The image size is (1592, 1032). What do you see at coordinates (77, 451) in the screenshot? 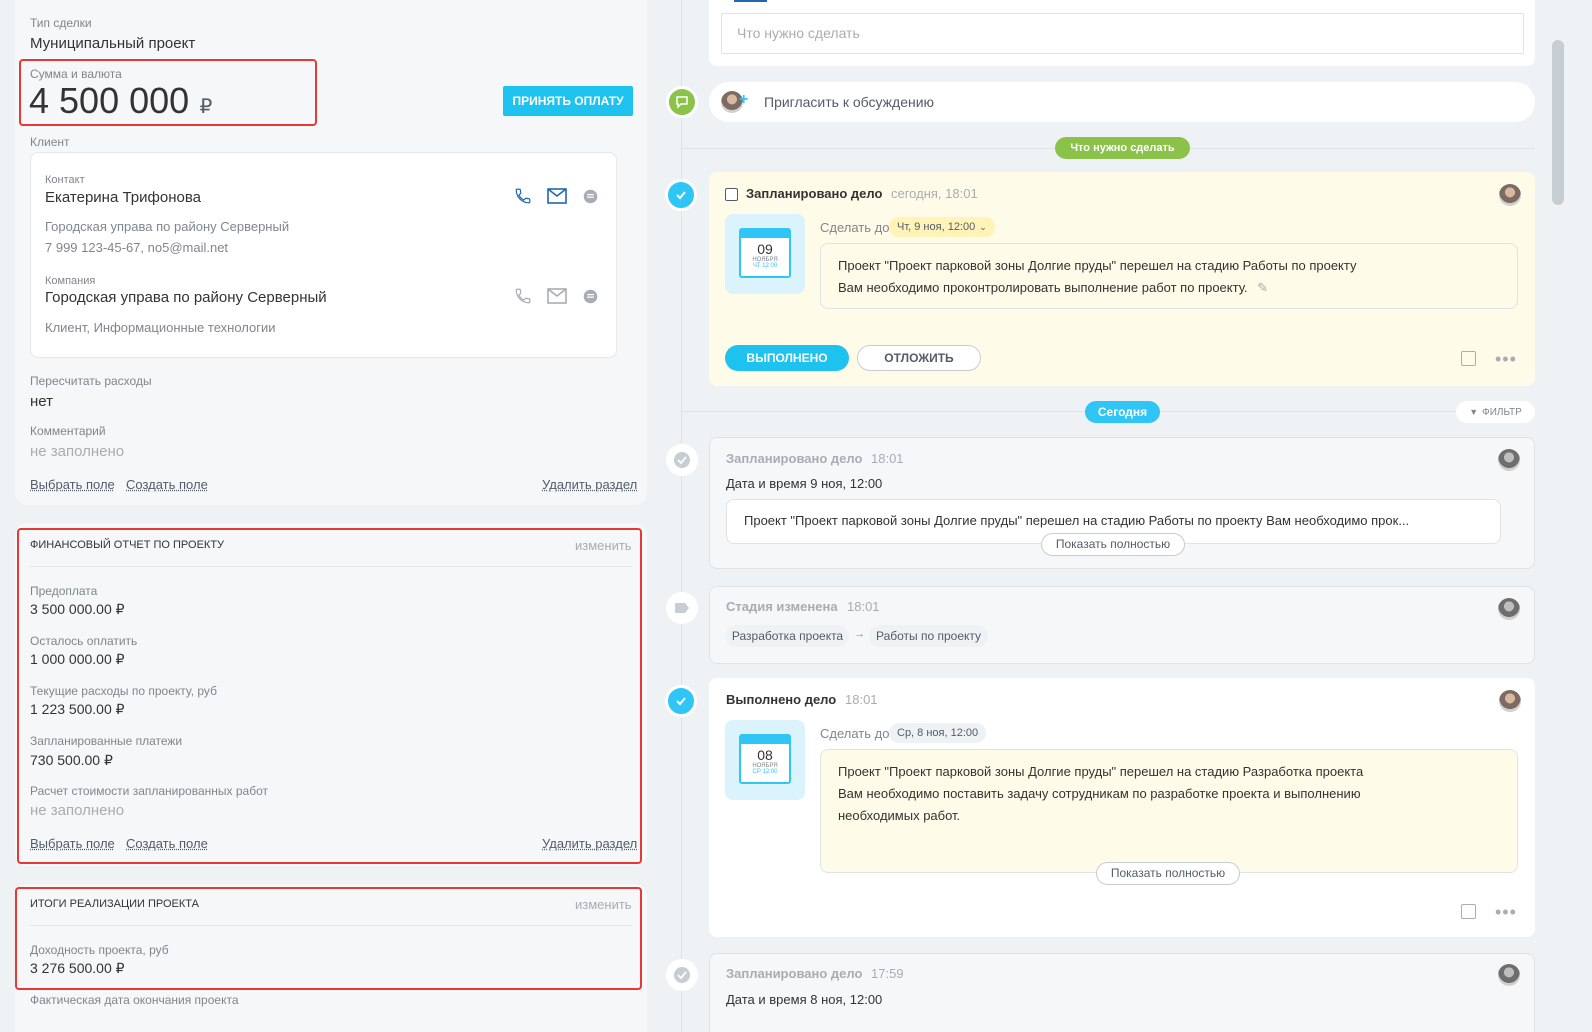
I see `comment-value: не заполнено` at bounding box center [77, 451].